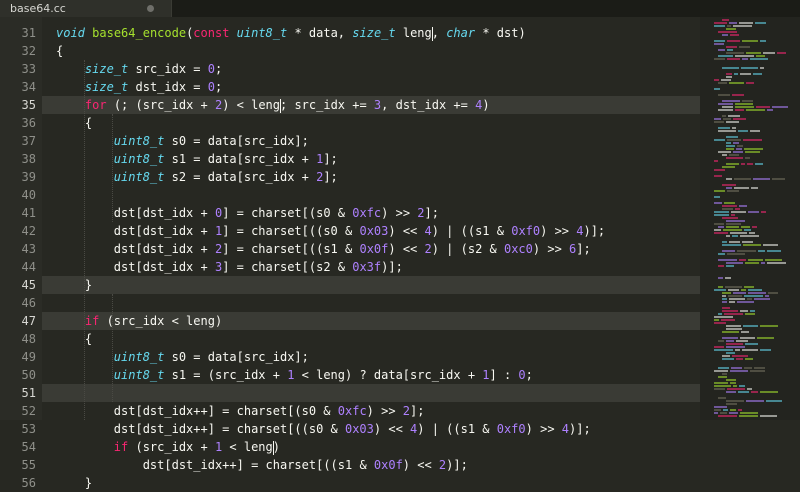 This screenshot has width=800, height=492. What do you see at coordinates (28, 339) in the screenshot?
I see `line-number: 48` at bounding box center [28, 339].